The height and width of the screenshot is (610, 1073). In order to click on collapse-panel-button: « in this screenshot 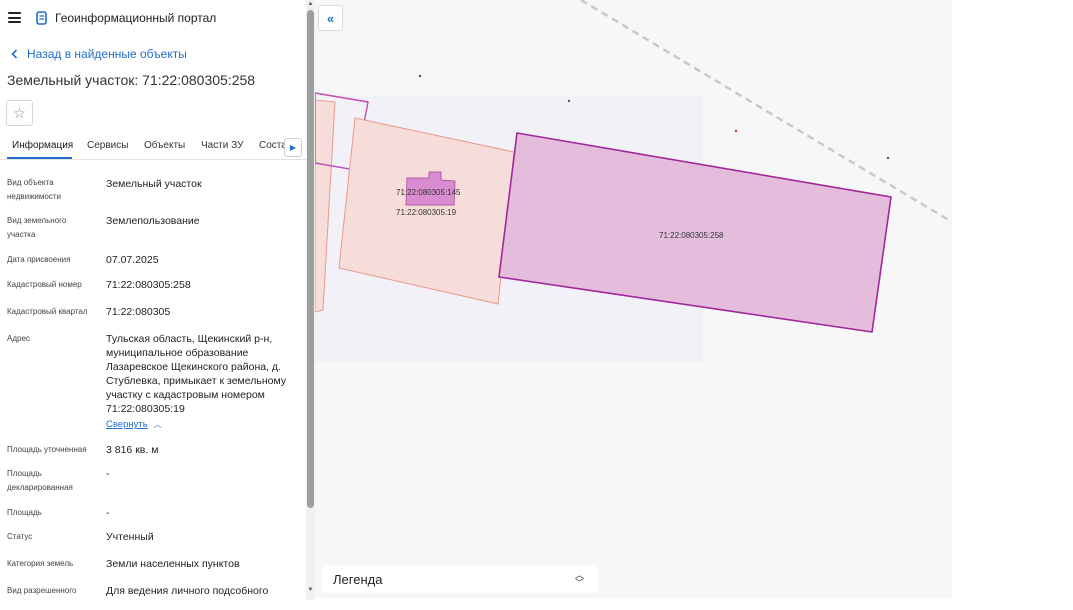, I will do `click(330, 18)`.